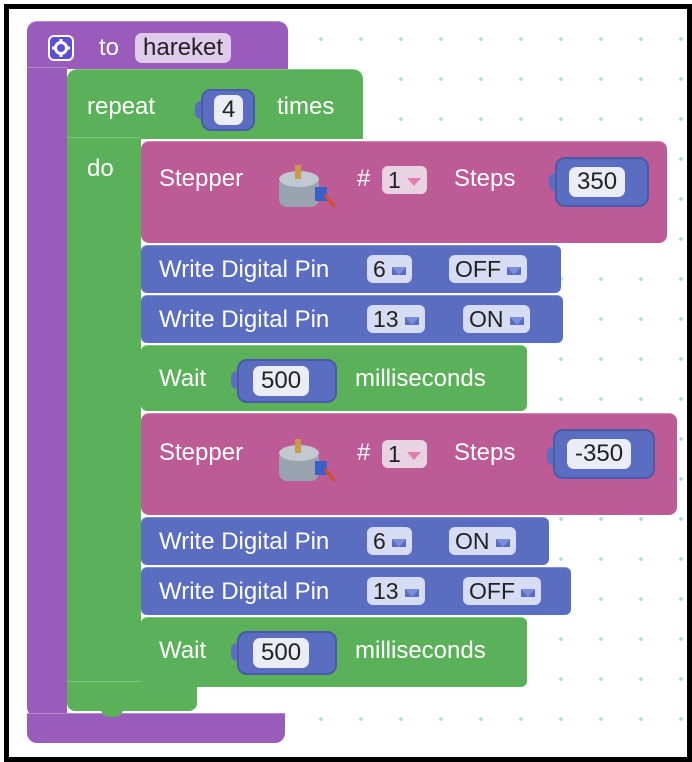 The width and height of the screenshot is (692, 762). What do you see at coordinates (244, 319) in the screenshot?
I see `write-digital-2-label: Write Digital Pin` at bounding box center [244, 319].